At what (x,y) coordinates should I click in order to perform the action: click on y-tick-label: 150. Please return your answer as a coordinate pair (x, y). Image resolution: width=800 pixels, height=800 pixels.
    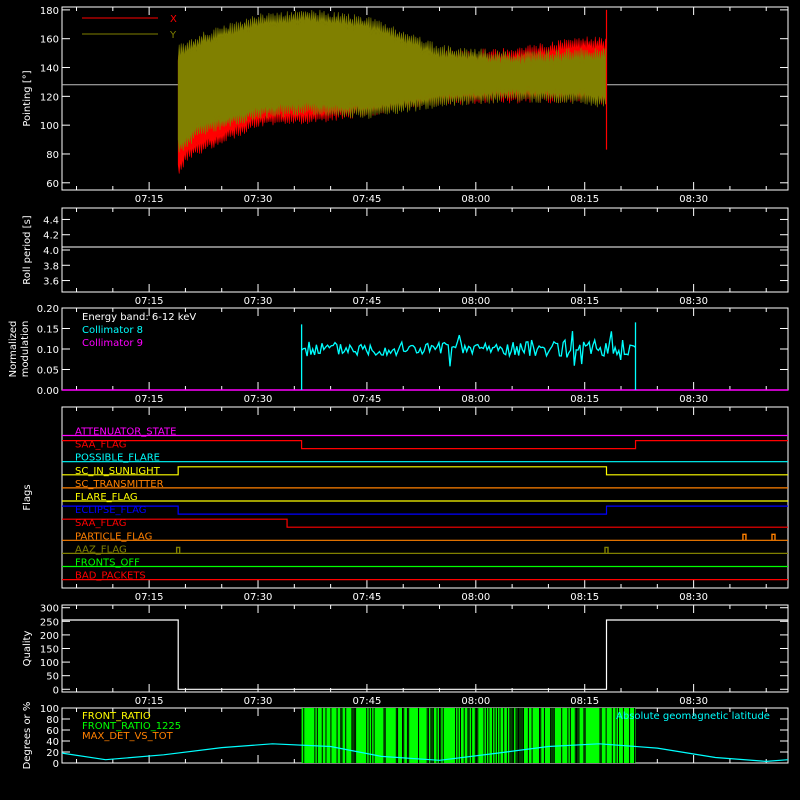
    Looking at the image, I should click on (49, 650).